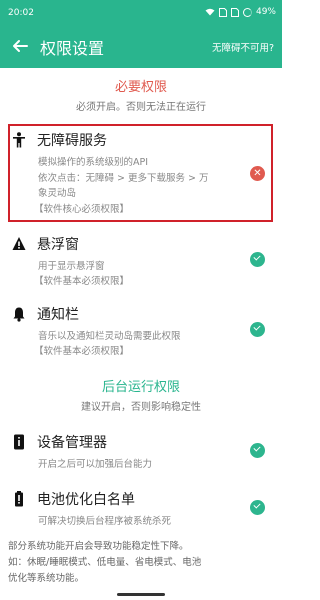  What do you see at coordinates (240, 12) in the screenshot?
I see `status-icons: 49%` at bounding box center [240, 12].